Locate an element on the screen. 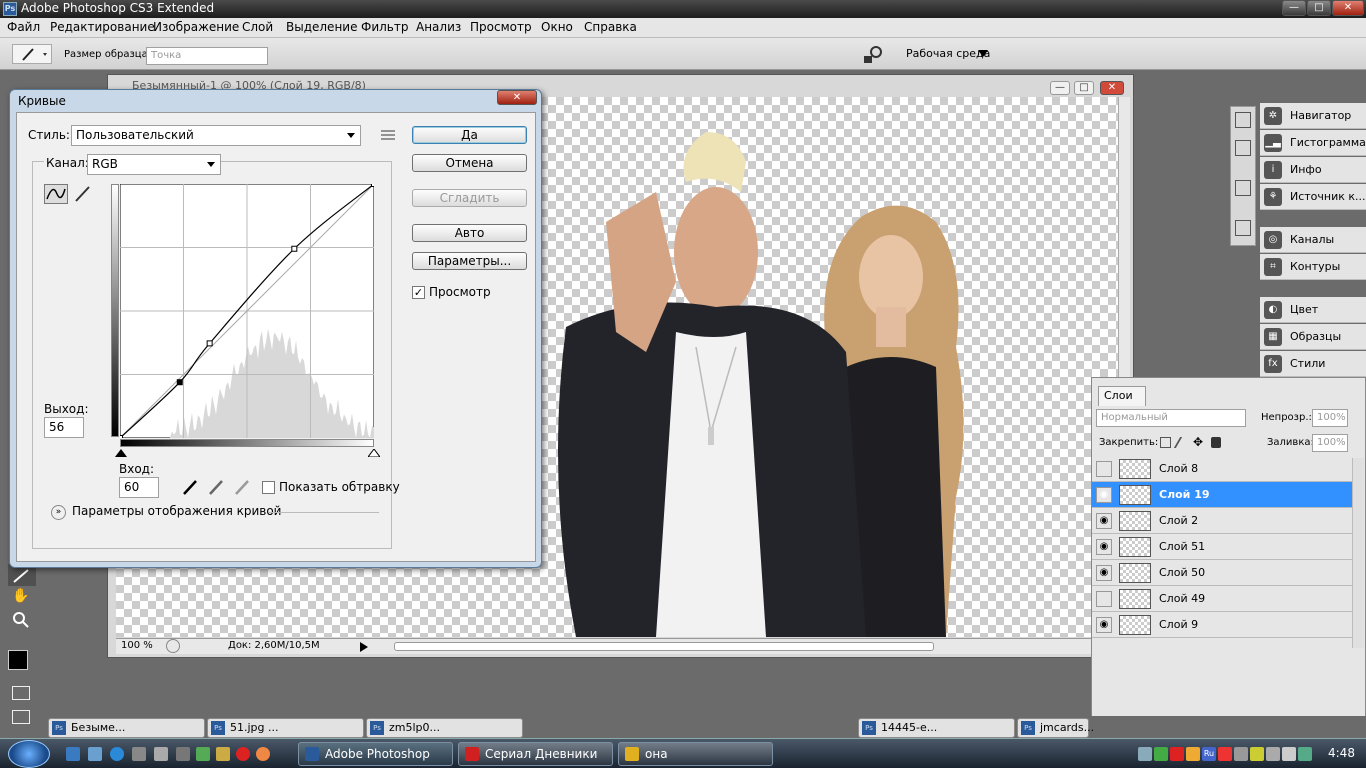 The height and width of the screenshot is (768, 1366). volume-icon is located at coordinates (1289, 754).